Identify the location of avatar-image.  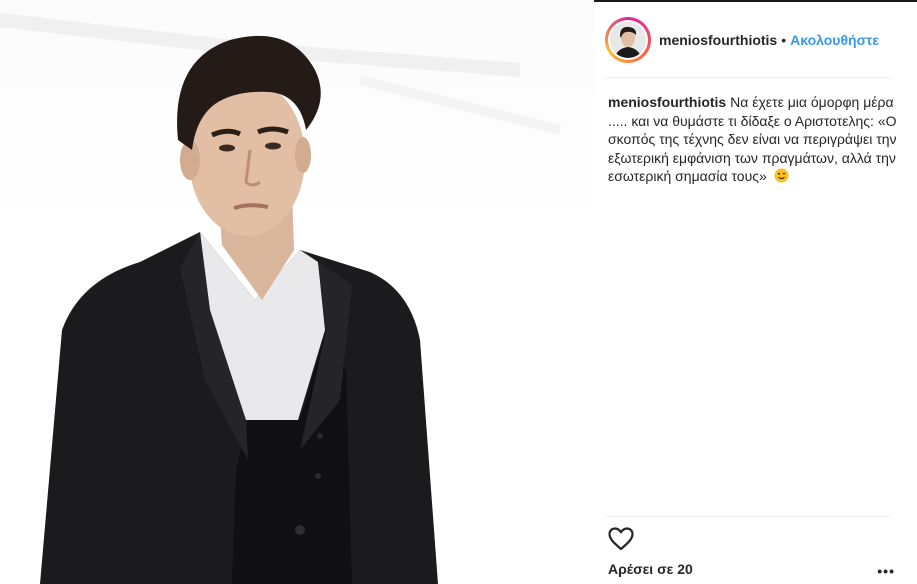
(628, 40).